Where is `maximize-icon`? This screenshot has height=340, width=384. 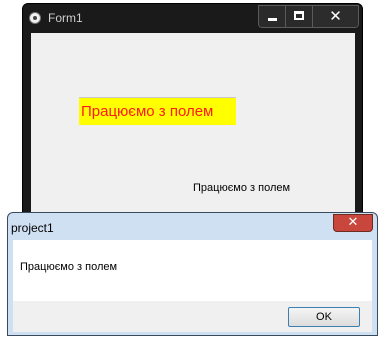
maximize-icon is located at coordinates (299, 15).